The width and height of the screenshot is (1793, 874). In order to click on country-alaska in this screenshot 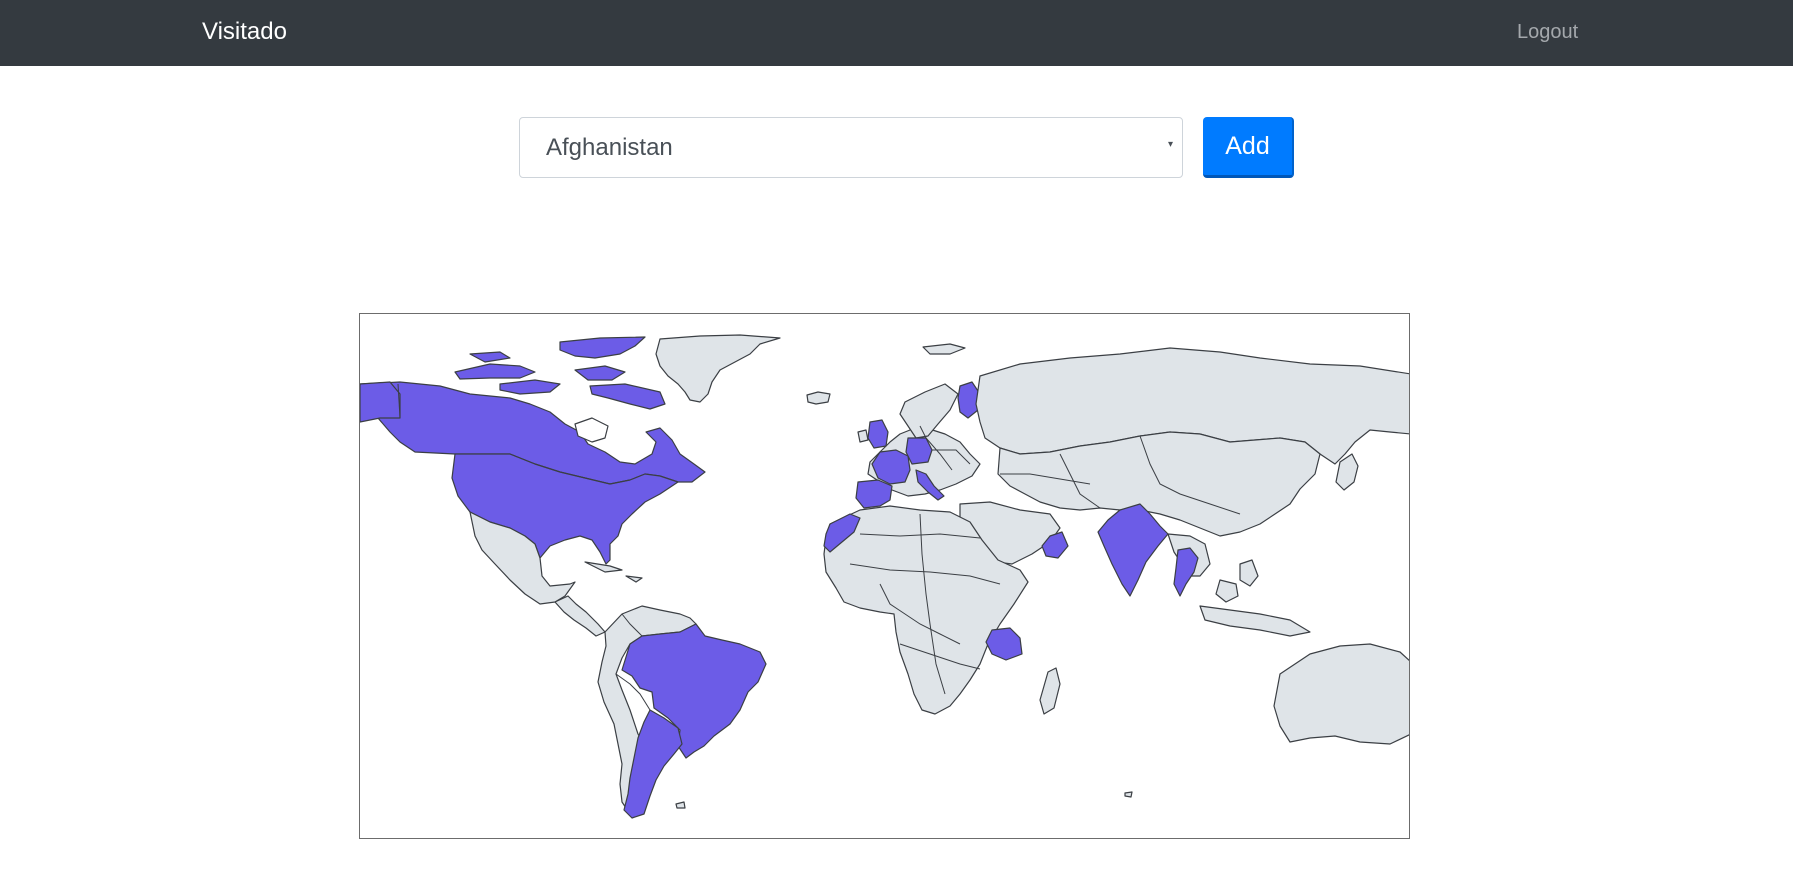, I will do `click(380, 402)`.